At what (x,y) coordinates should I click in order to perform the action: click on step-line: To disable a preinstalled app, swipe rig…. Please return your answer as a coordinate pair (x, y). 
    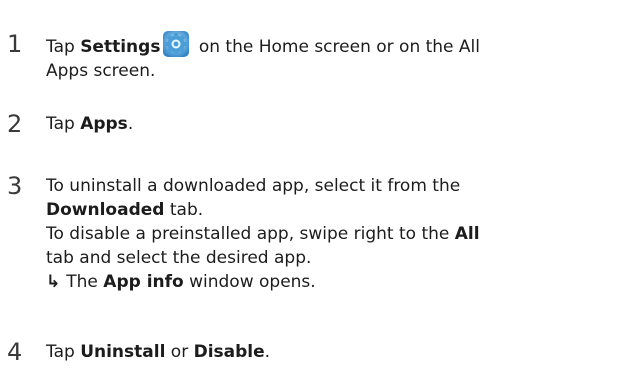
    Looking at the image, I should click on (263, 234).